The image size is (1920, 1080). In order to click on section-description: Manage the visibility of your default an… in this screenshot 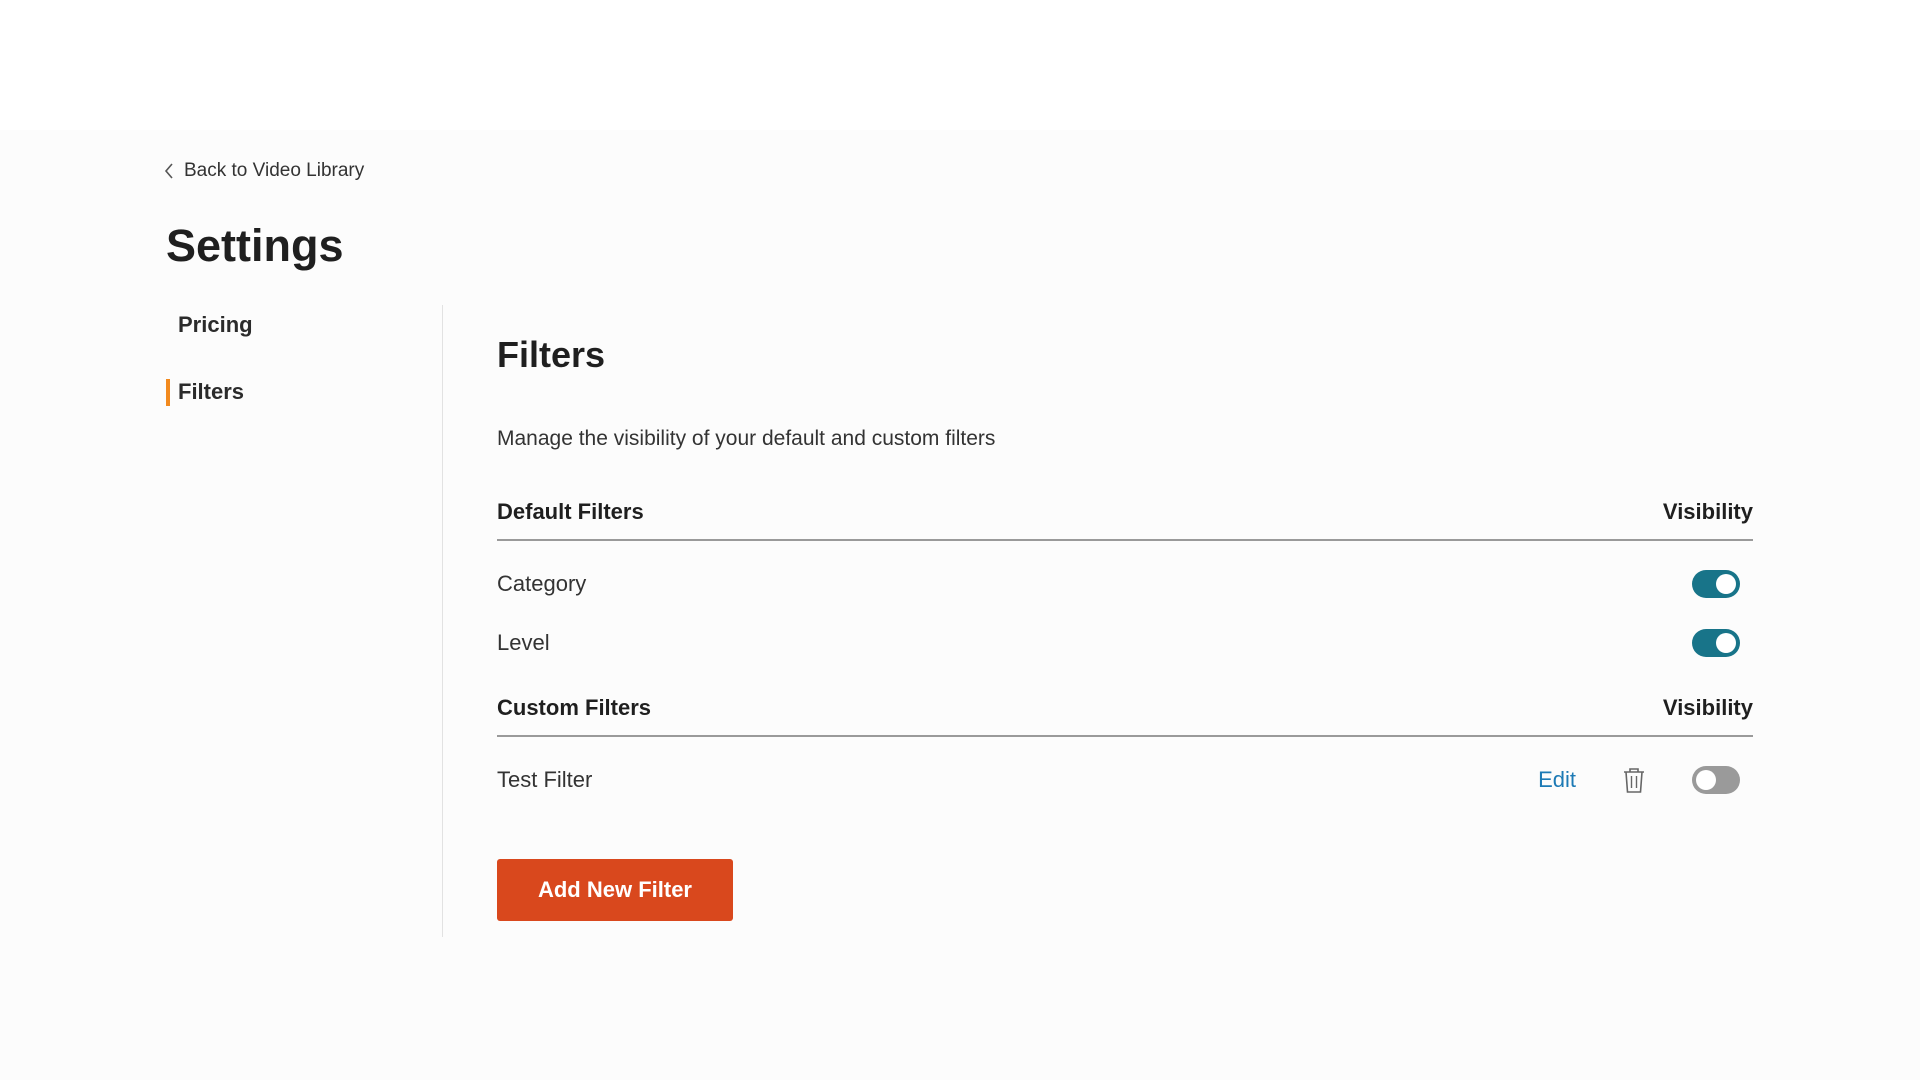, I will do `click(746, 438)`.